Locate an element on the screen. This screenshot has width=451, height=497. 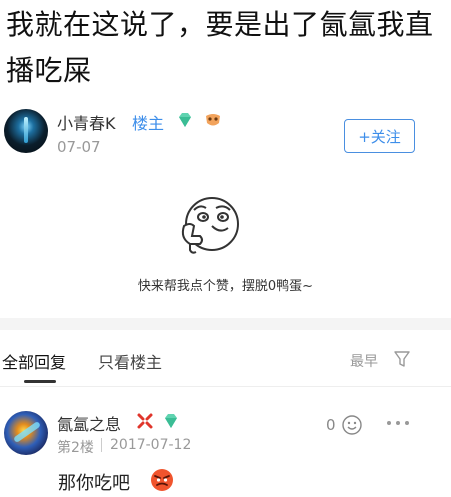
sort-earliest: 最早 is located at coordinates (364, 361).